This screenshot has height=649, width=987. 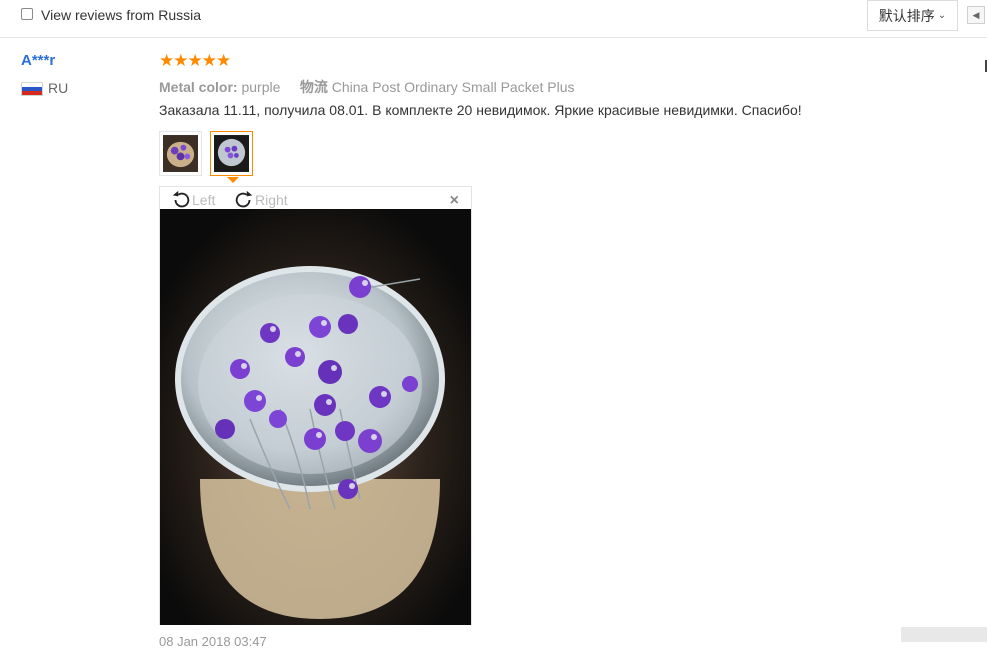 What do you see at coordinates (181, 199) in the screenshot?
I see `rotate-left-icon` at bounding box center [181, 199].